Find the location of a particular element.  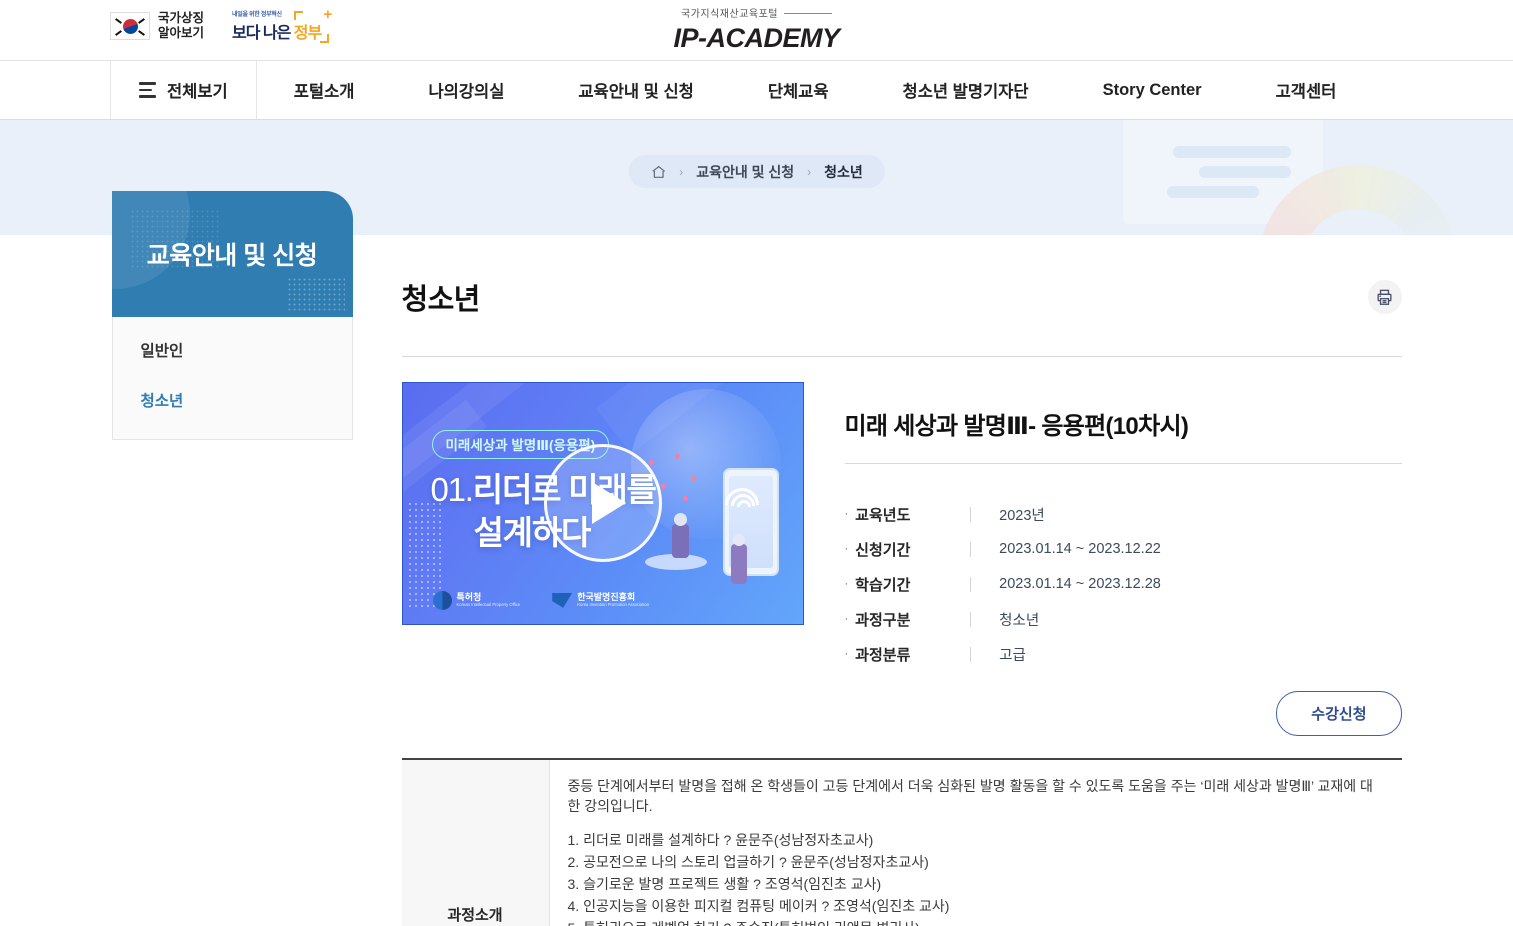

brand-sup-text: 국가지식재산교육포털 is located at coordinates (756, 12).